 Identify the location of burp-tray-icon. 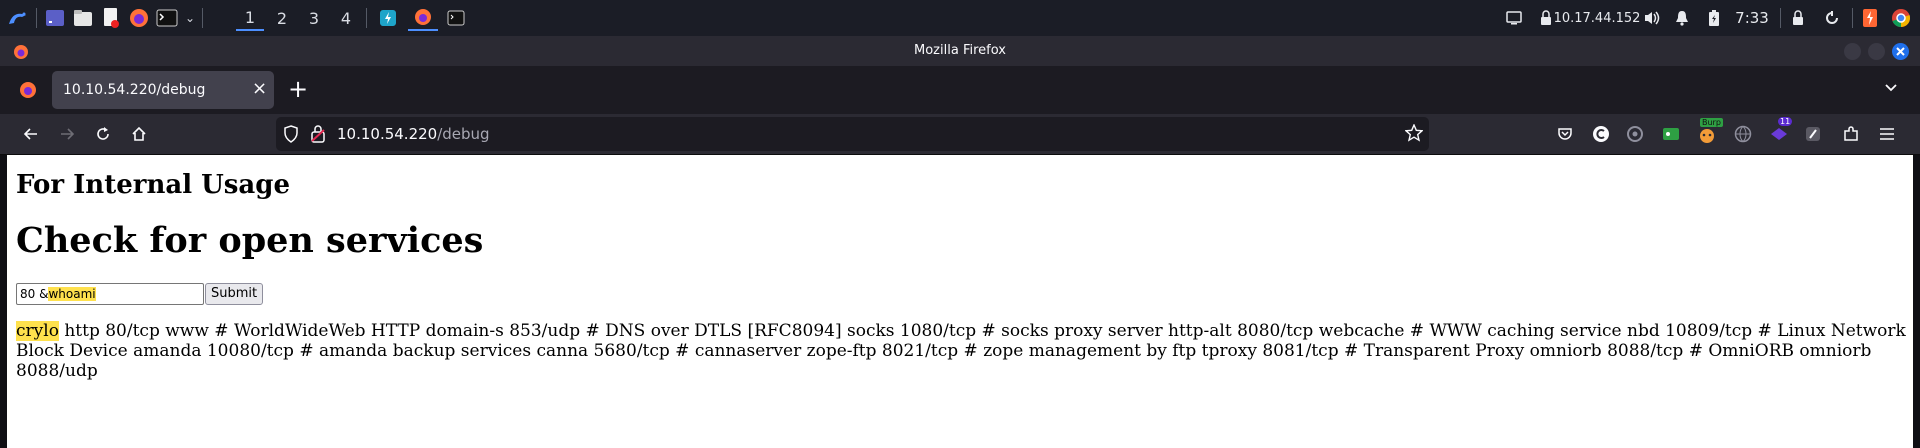
(1870, 18).